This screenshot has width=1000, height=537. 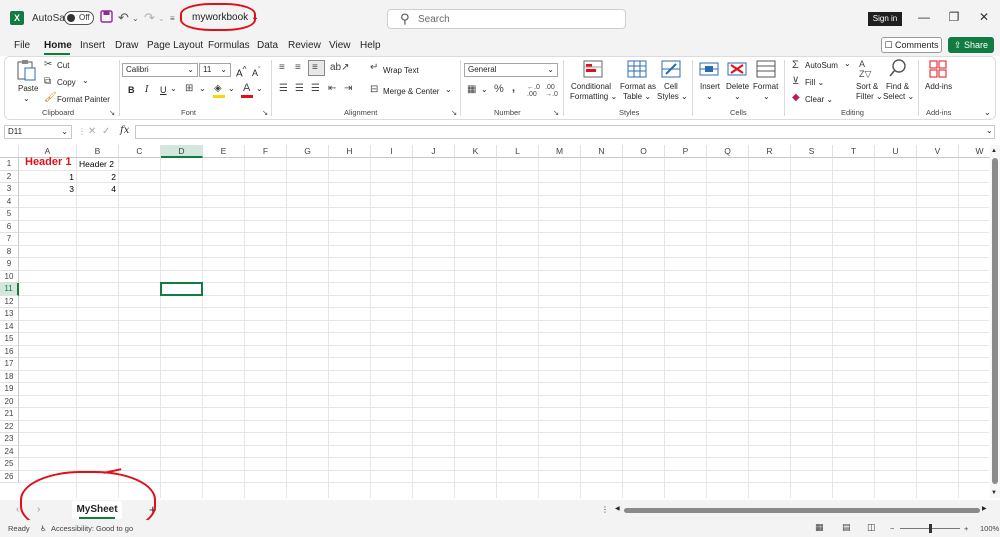 I want to click on column-header-t: T, so click(x=854, y=151).